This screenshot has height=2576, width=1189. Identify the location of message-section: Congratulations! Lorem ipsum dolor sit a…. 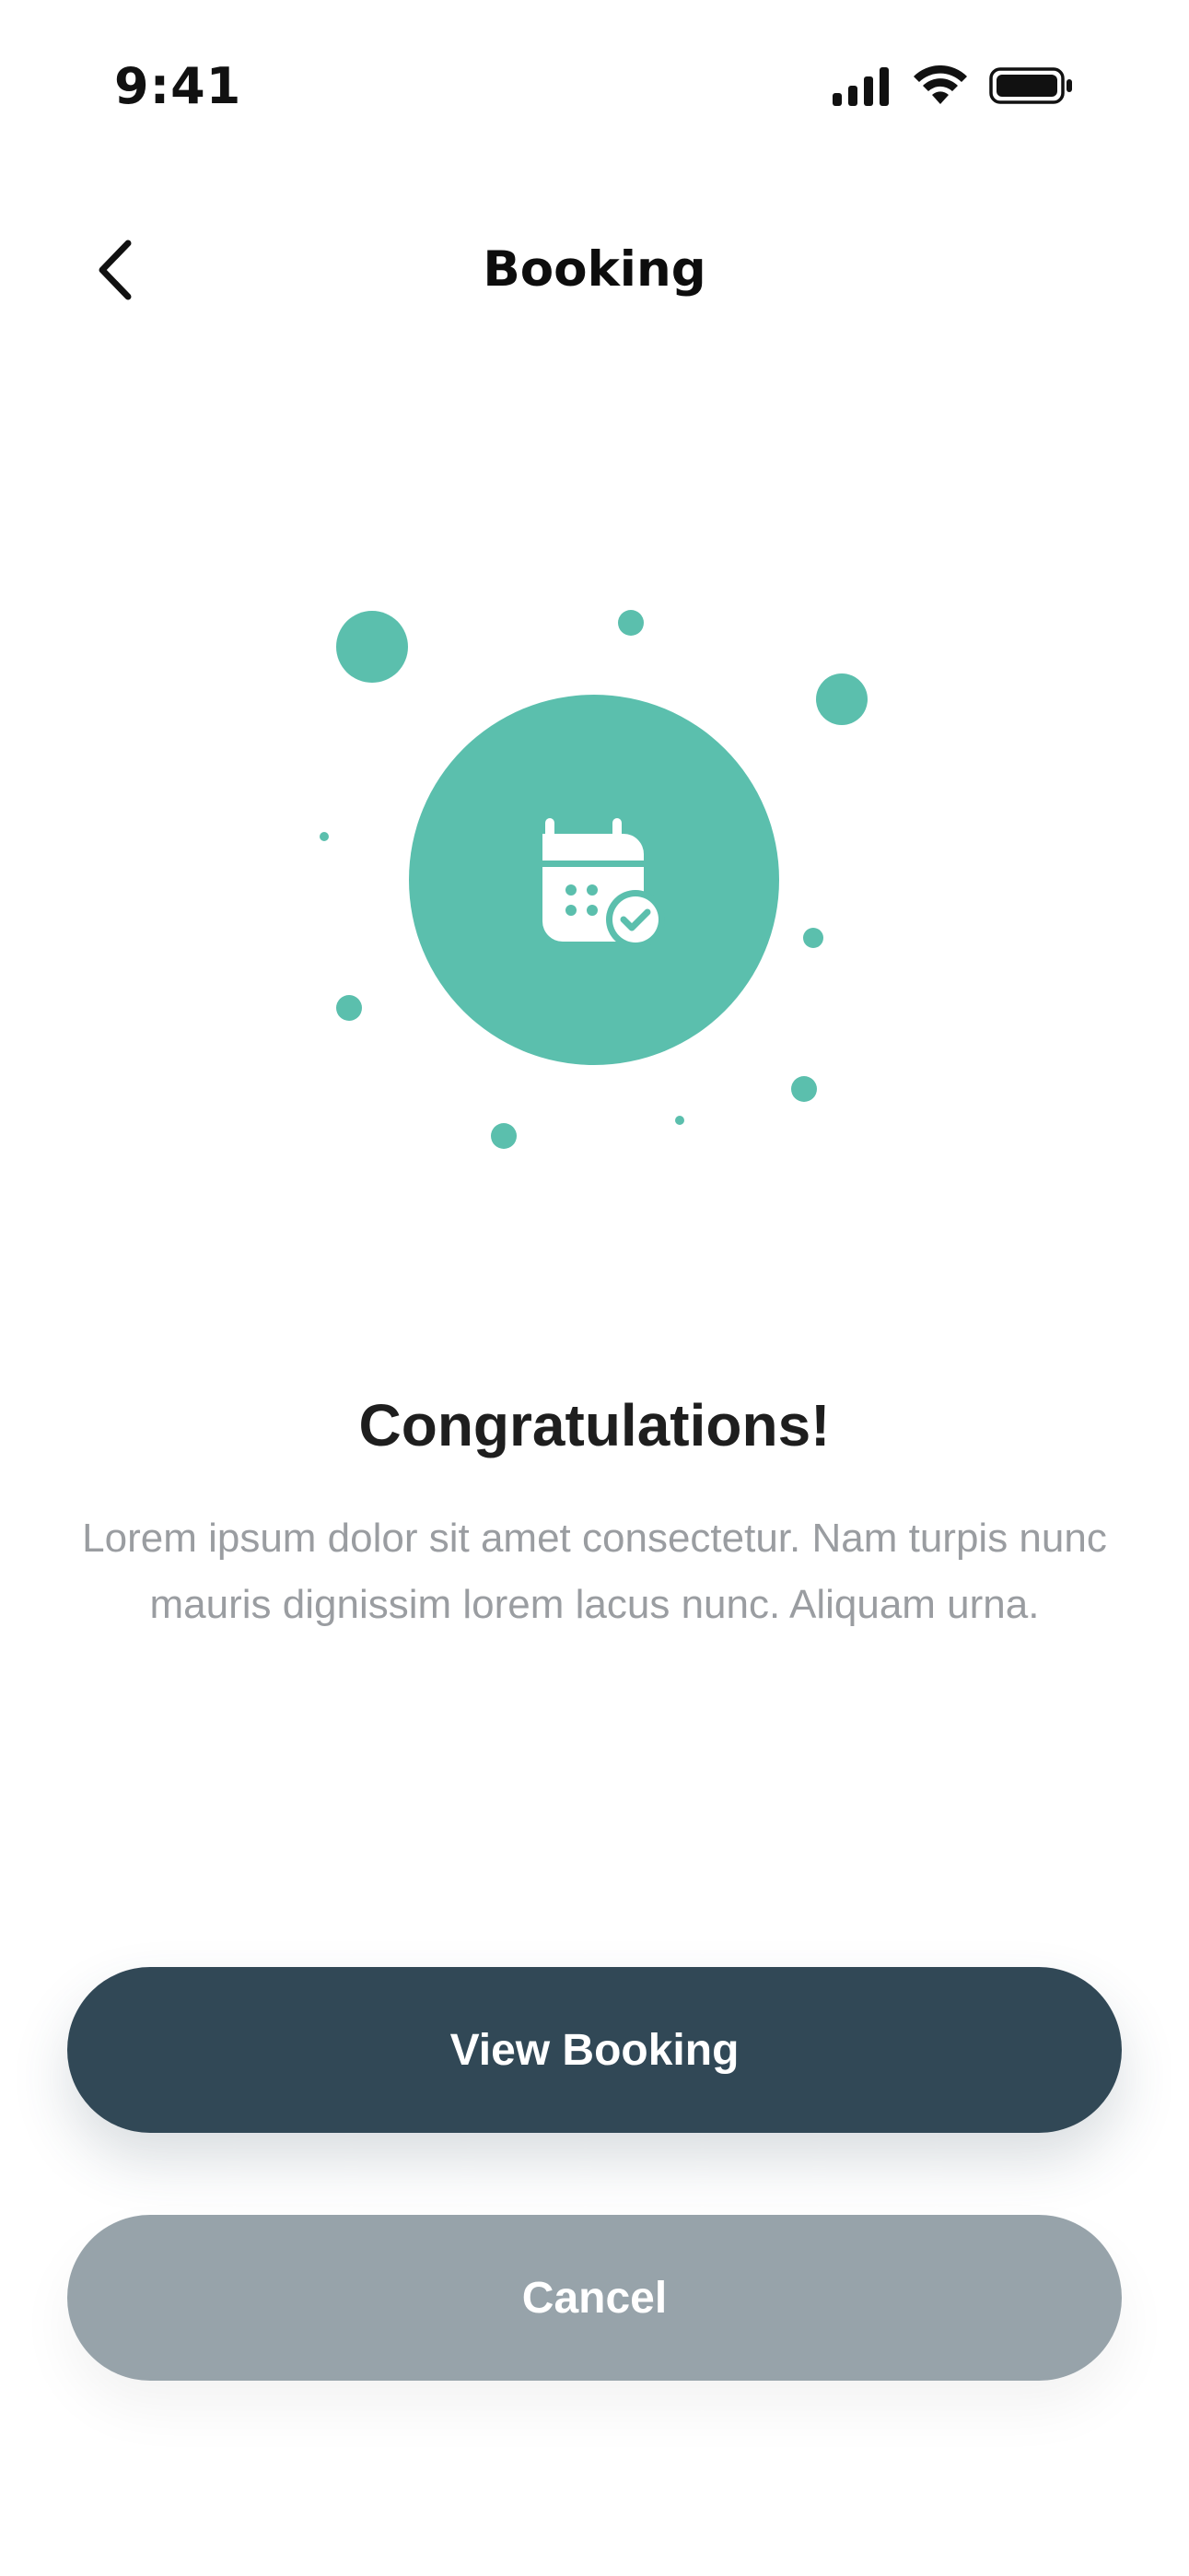
(594, 1514).